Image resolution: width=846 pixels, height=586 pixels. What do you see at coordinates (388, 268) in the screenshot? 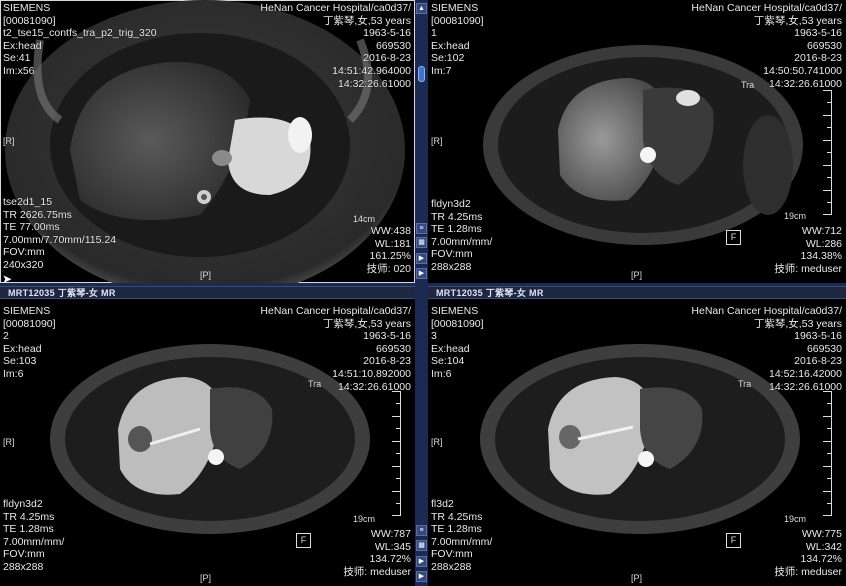
I see `technician: 技师: 020` at bounding box center [388, 268].